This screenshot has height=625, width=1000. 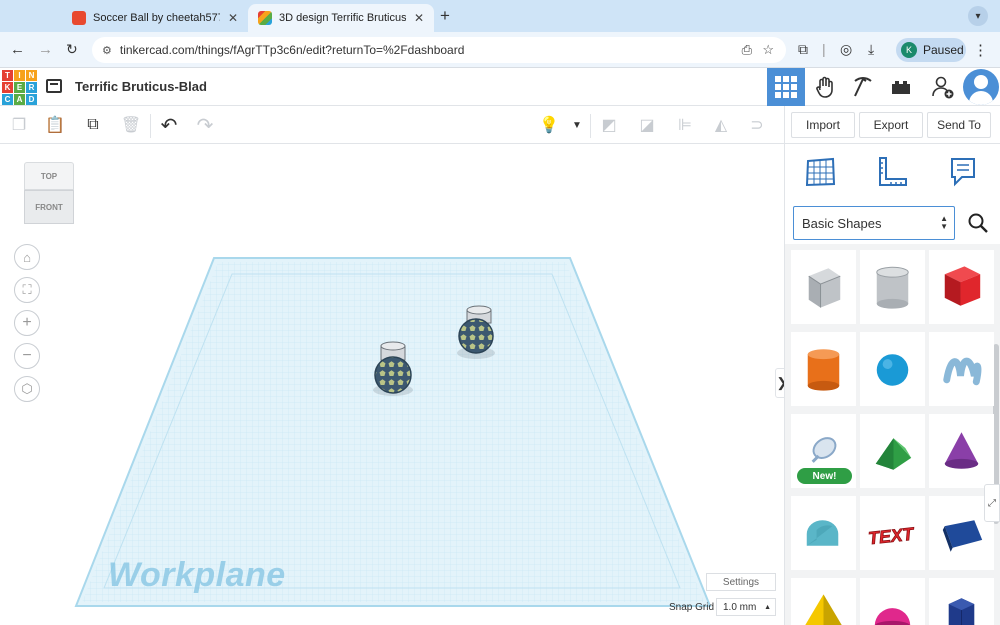 What do you see at coordinates (49, 207) in the screenshot?
I see `view-cube-front: FRONT` at bounding box center [49, 207].